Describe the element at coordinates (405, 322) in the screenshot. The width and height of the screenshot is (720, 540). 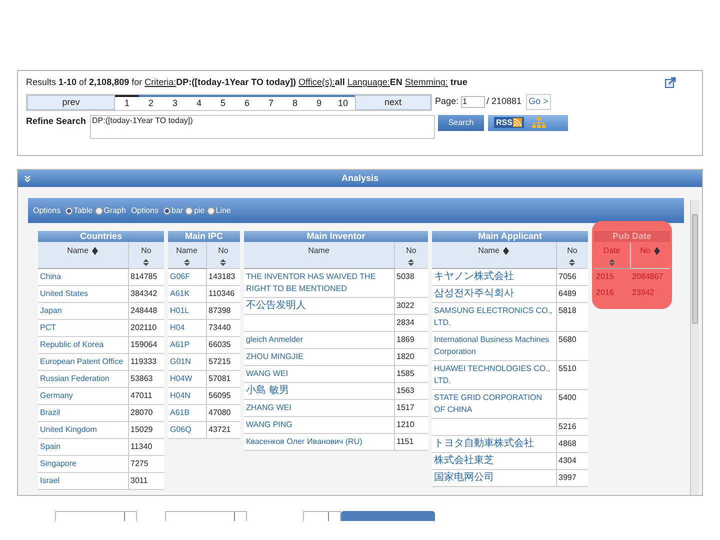
I see `count-text: 2834` at that location.